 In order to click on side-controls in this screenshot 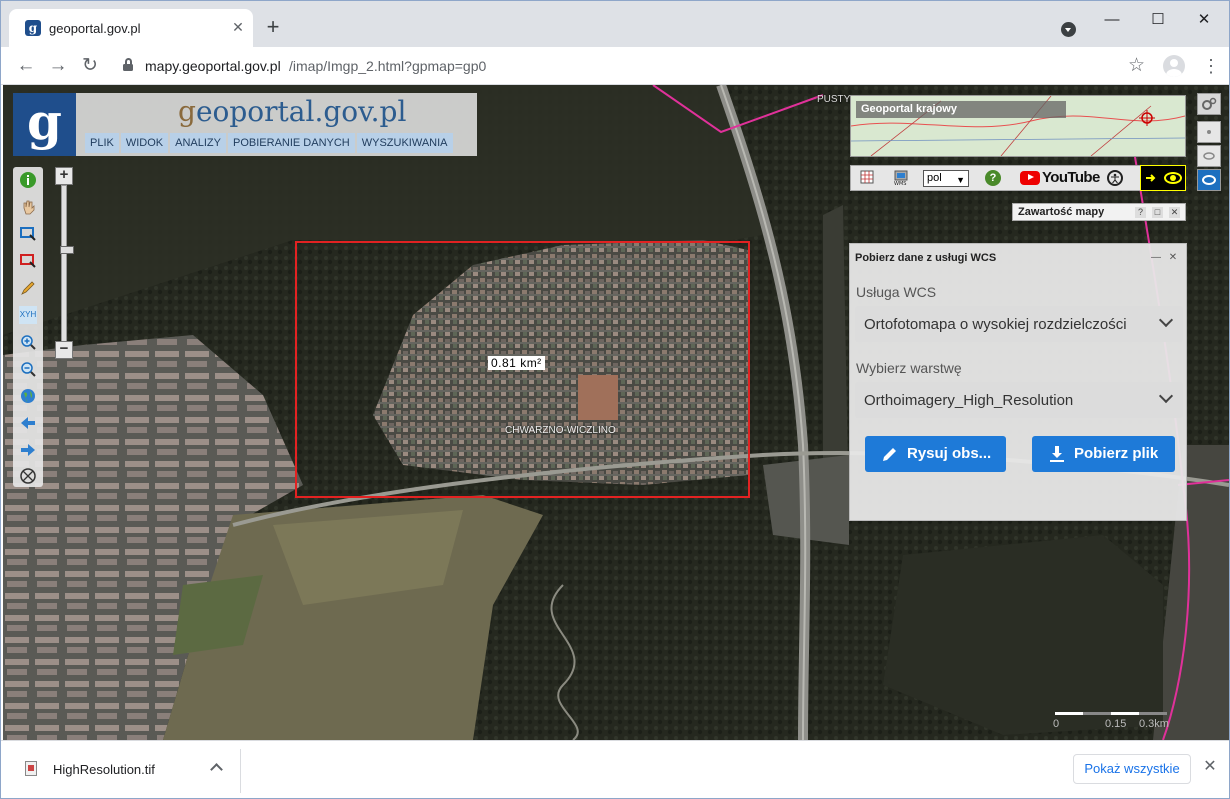, I will do `click(1209, 142)`.